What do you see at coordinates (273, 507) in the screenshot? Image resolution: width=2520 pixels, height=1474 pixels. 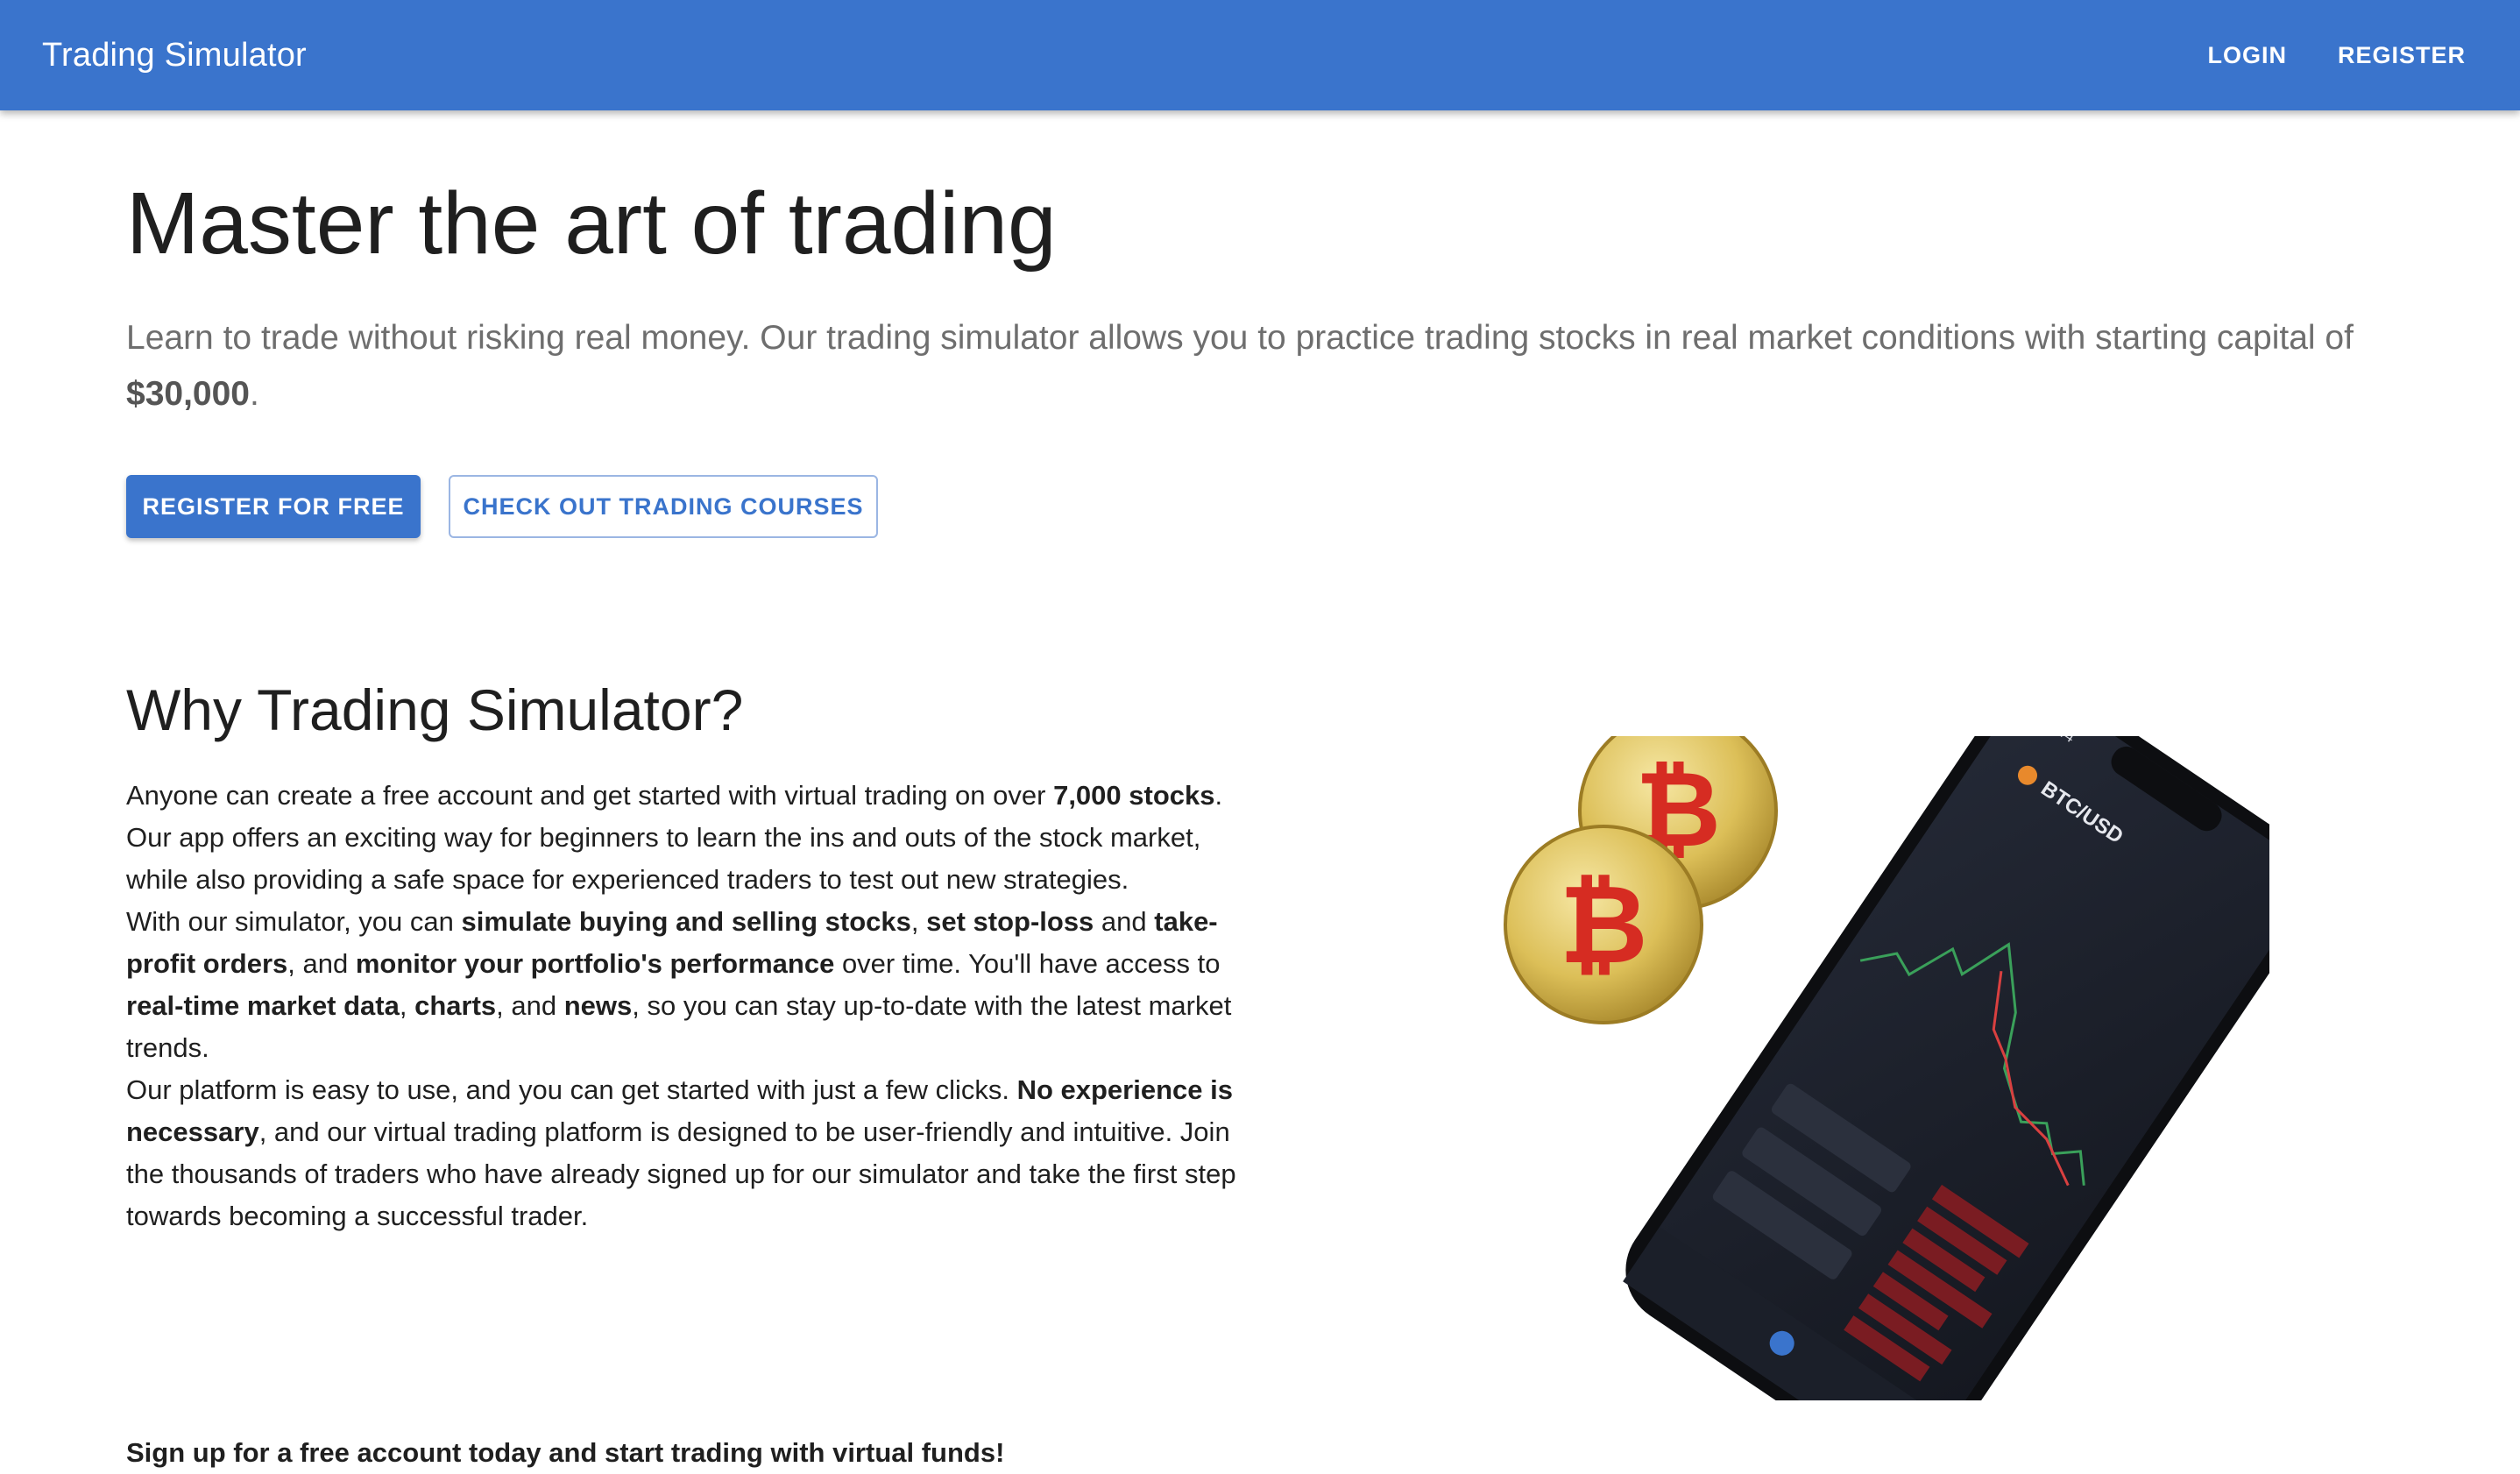 I see `register-for-free-button: REGISTER FOR FREE` at bounding box center [273, 507].